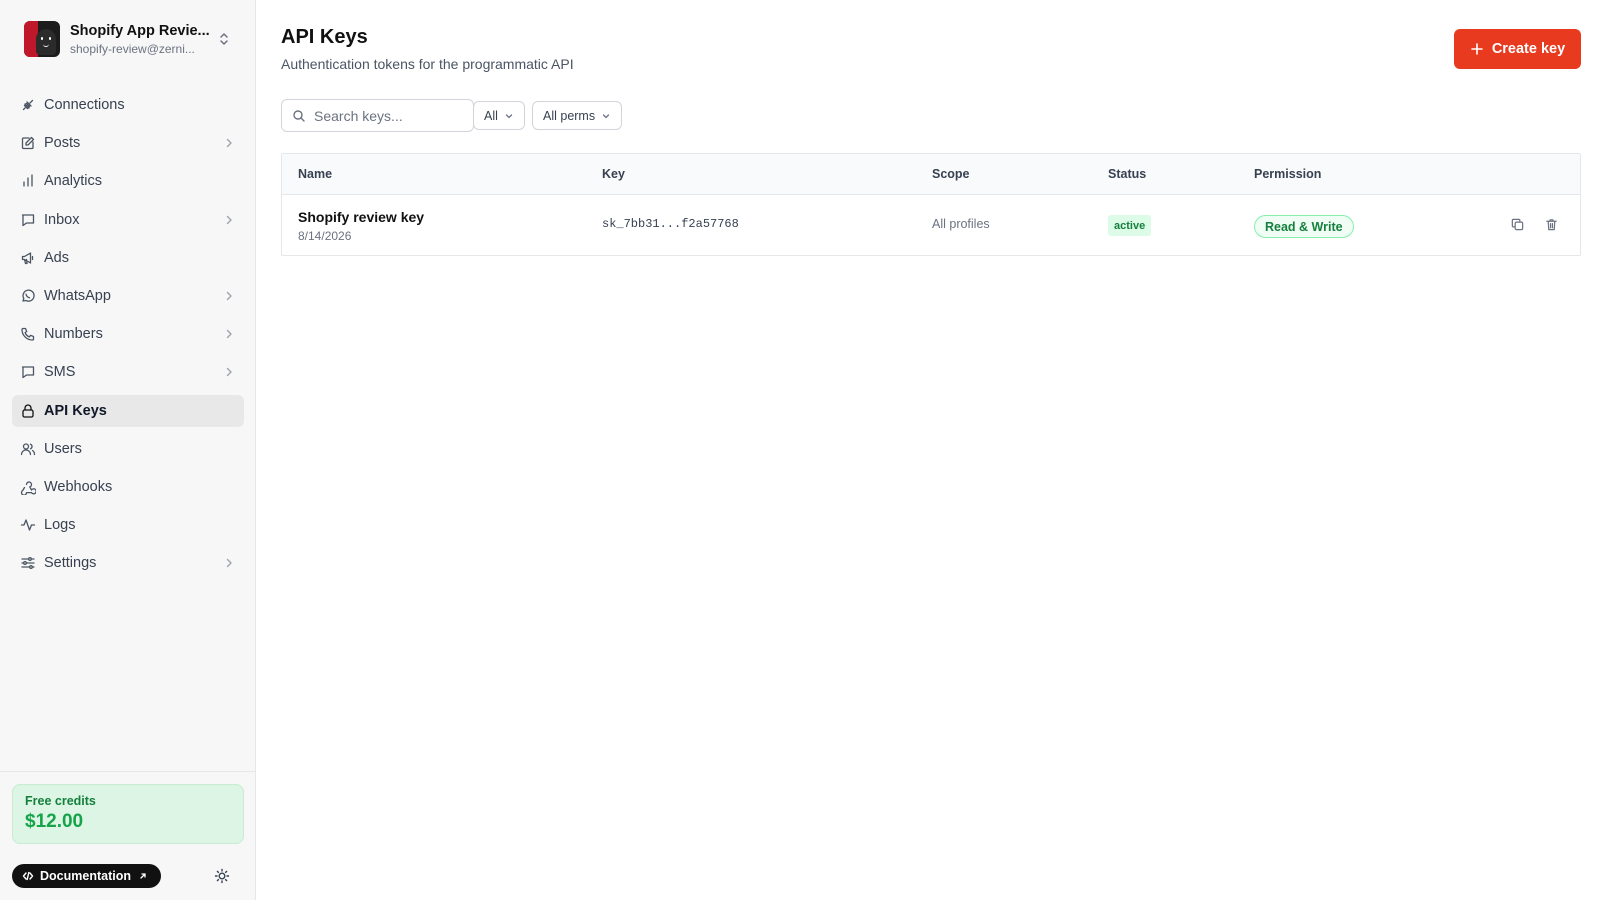 The image size is (1600, 900). I want to click on permission-badge: Read & Write, so click(1304, 226).